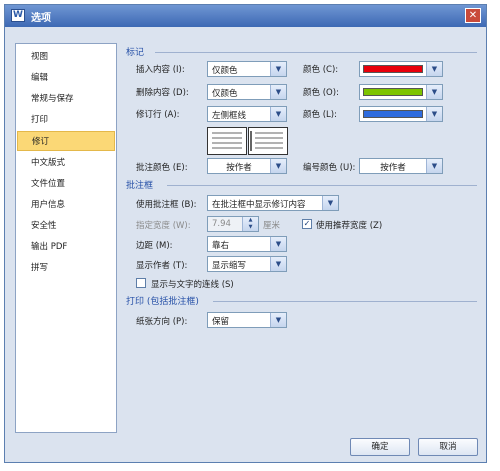 The height and width of the screenshot is (471, 500). What do you see at coordinates (66, 99) in the screenshot?
I see `sidebar-item-general-save: 常规与保存` at bounding box center [66, 99].